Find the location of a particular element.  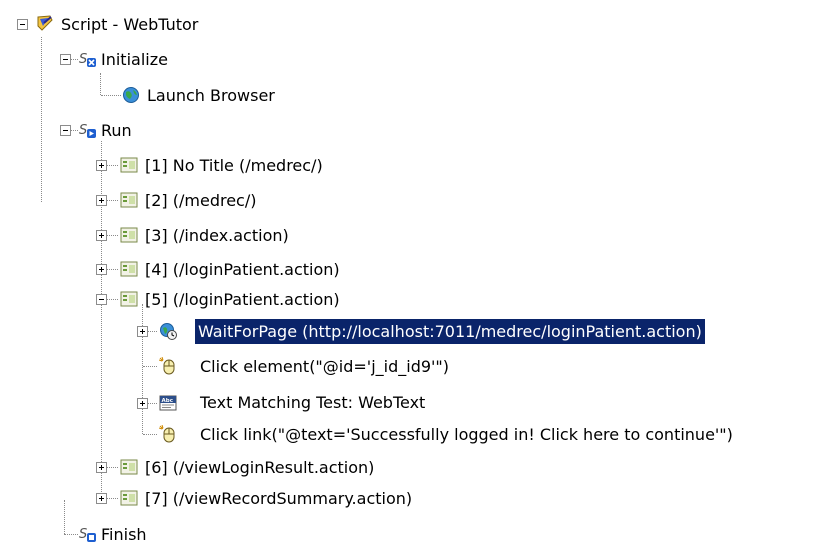

tree-initialize-label: Initialize is located at coordinates (134, 59).